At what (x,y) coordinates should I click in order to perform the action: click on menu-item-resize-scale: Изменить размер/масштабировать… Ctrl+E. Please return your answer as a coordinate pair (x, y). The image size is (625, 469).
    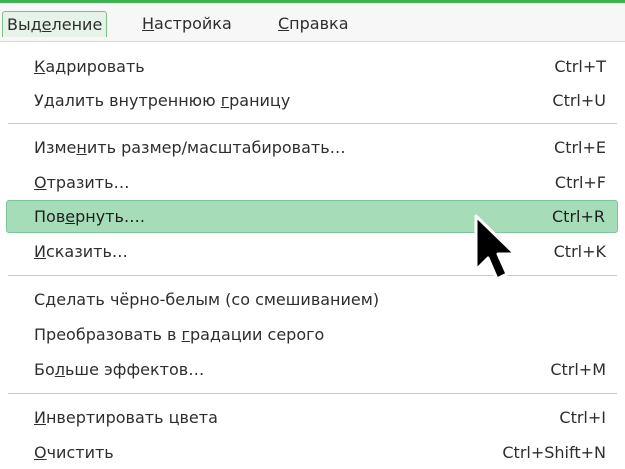
    Looking at the image, I should click on (312, 147).